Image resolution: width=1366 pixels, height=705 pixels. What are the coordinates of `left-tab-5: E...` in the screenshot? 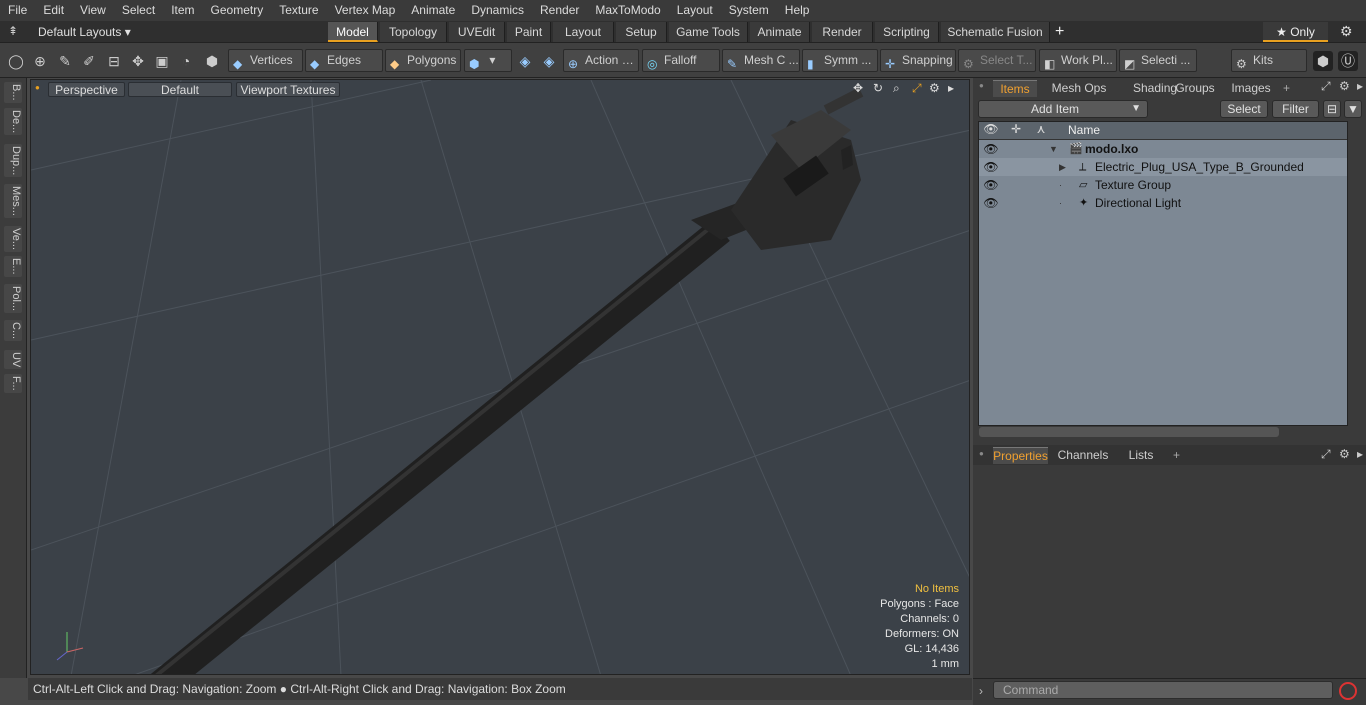 It's located at (13, 266).